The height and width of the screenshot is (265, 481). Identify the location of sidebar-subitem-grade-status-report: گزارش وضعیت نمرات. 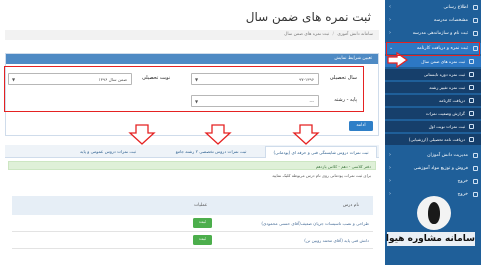
(433, 113).